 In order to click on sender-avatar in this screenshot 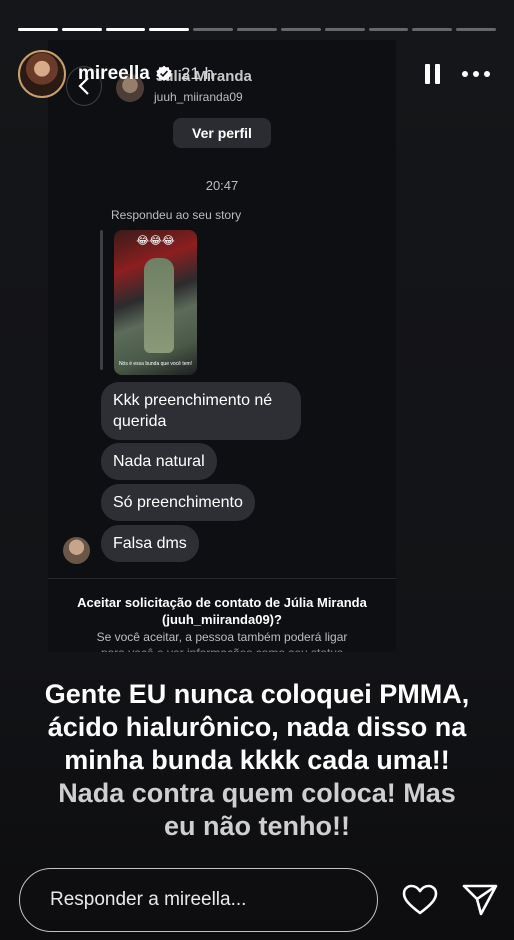, I will do `click(76, 550)`.